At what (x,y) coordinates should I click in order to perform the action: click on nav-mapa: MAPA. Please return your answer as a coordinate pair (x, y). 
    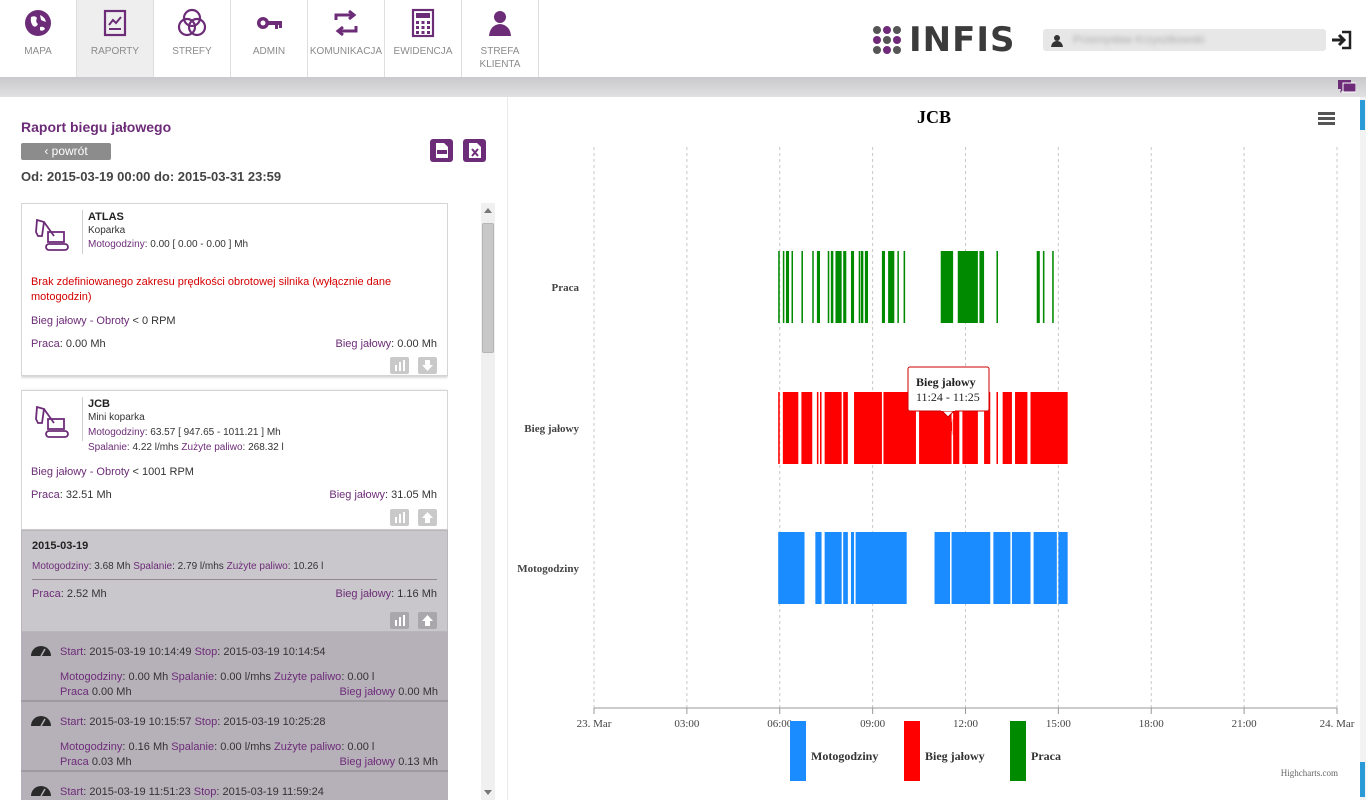
    Looking at the image, I should click on (38, 38).